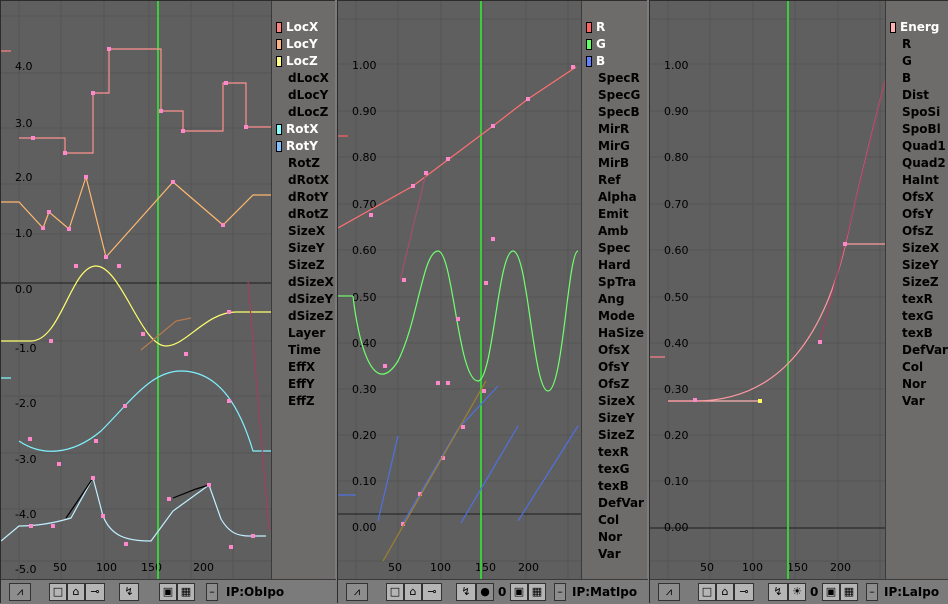 Image resolution: width=948 pixels, height=604 pixels. I want to click on material-ball-icon: ●, so click(485, 592).